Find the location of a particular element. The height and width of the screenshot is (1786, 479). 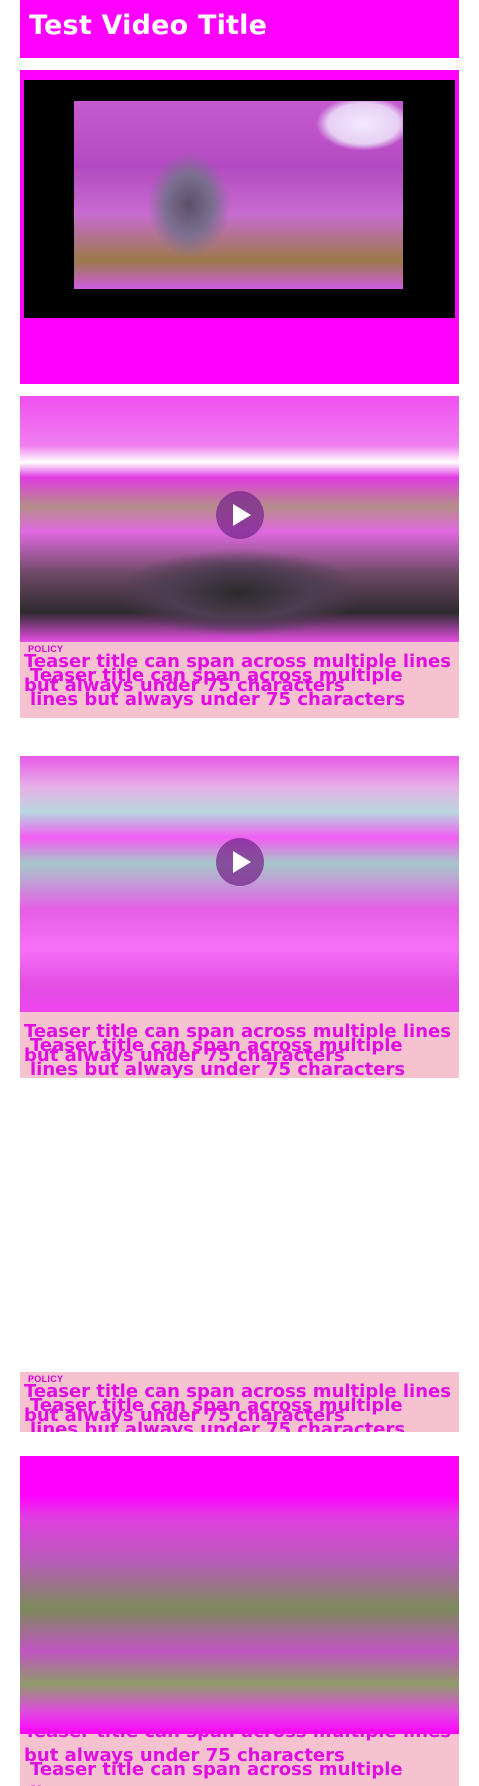

video-thumbnail is located at coordinates (238, 195).